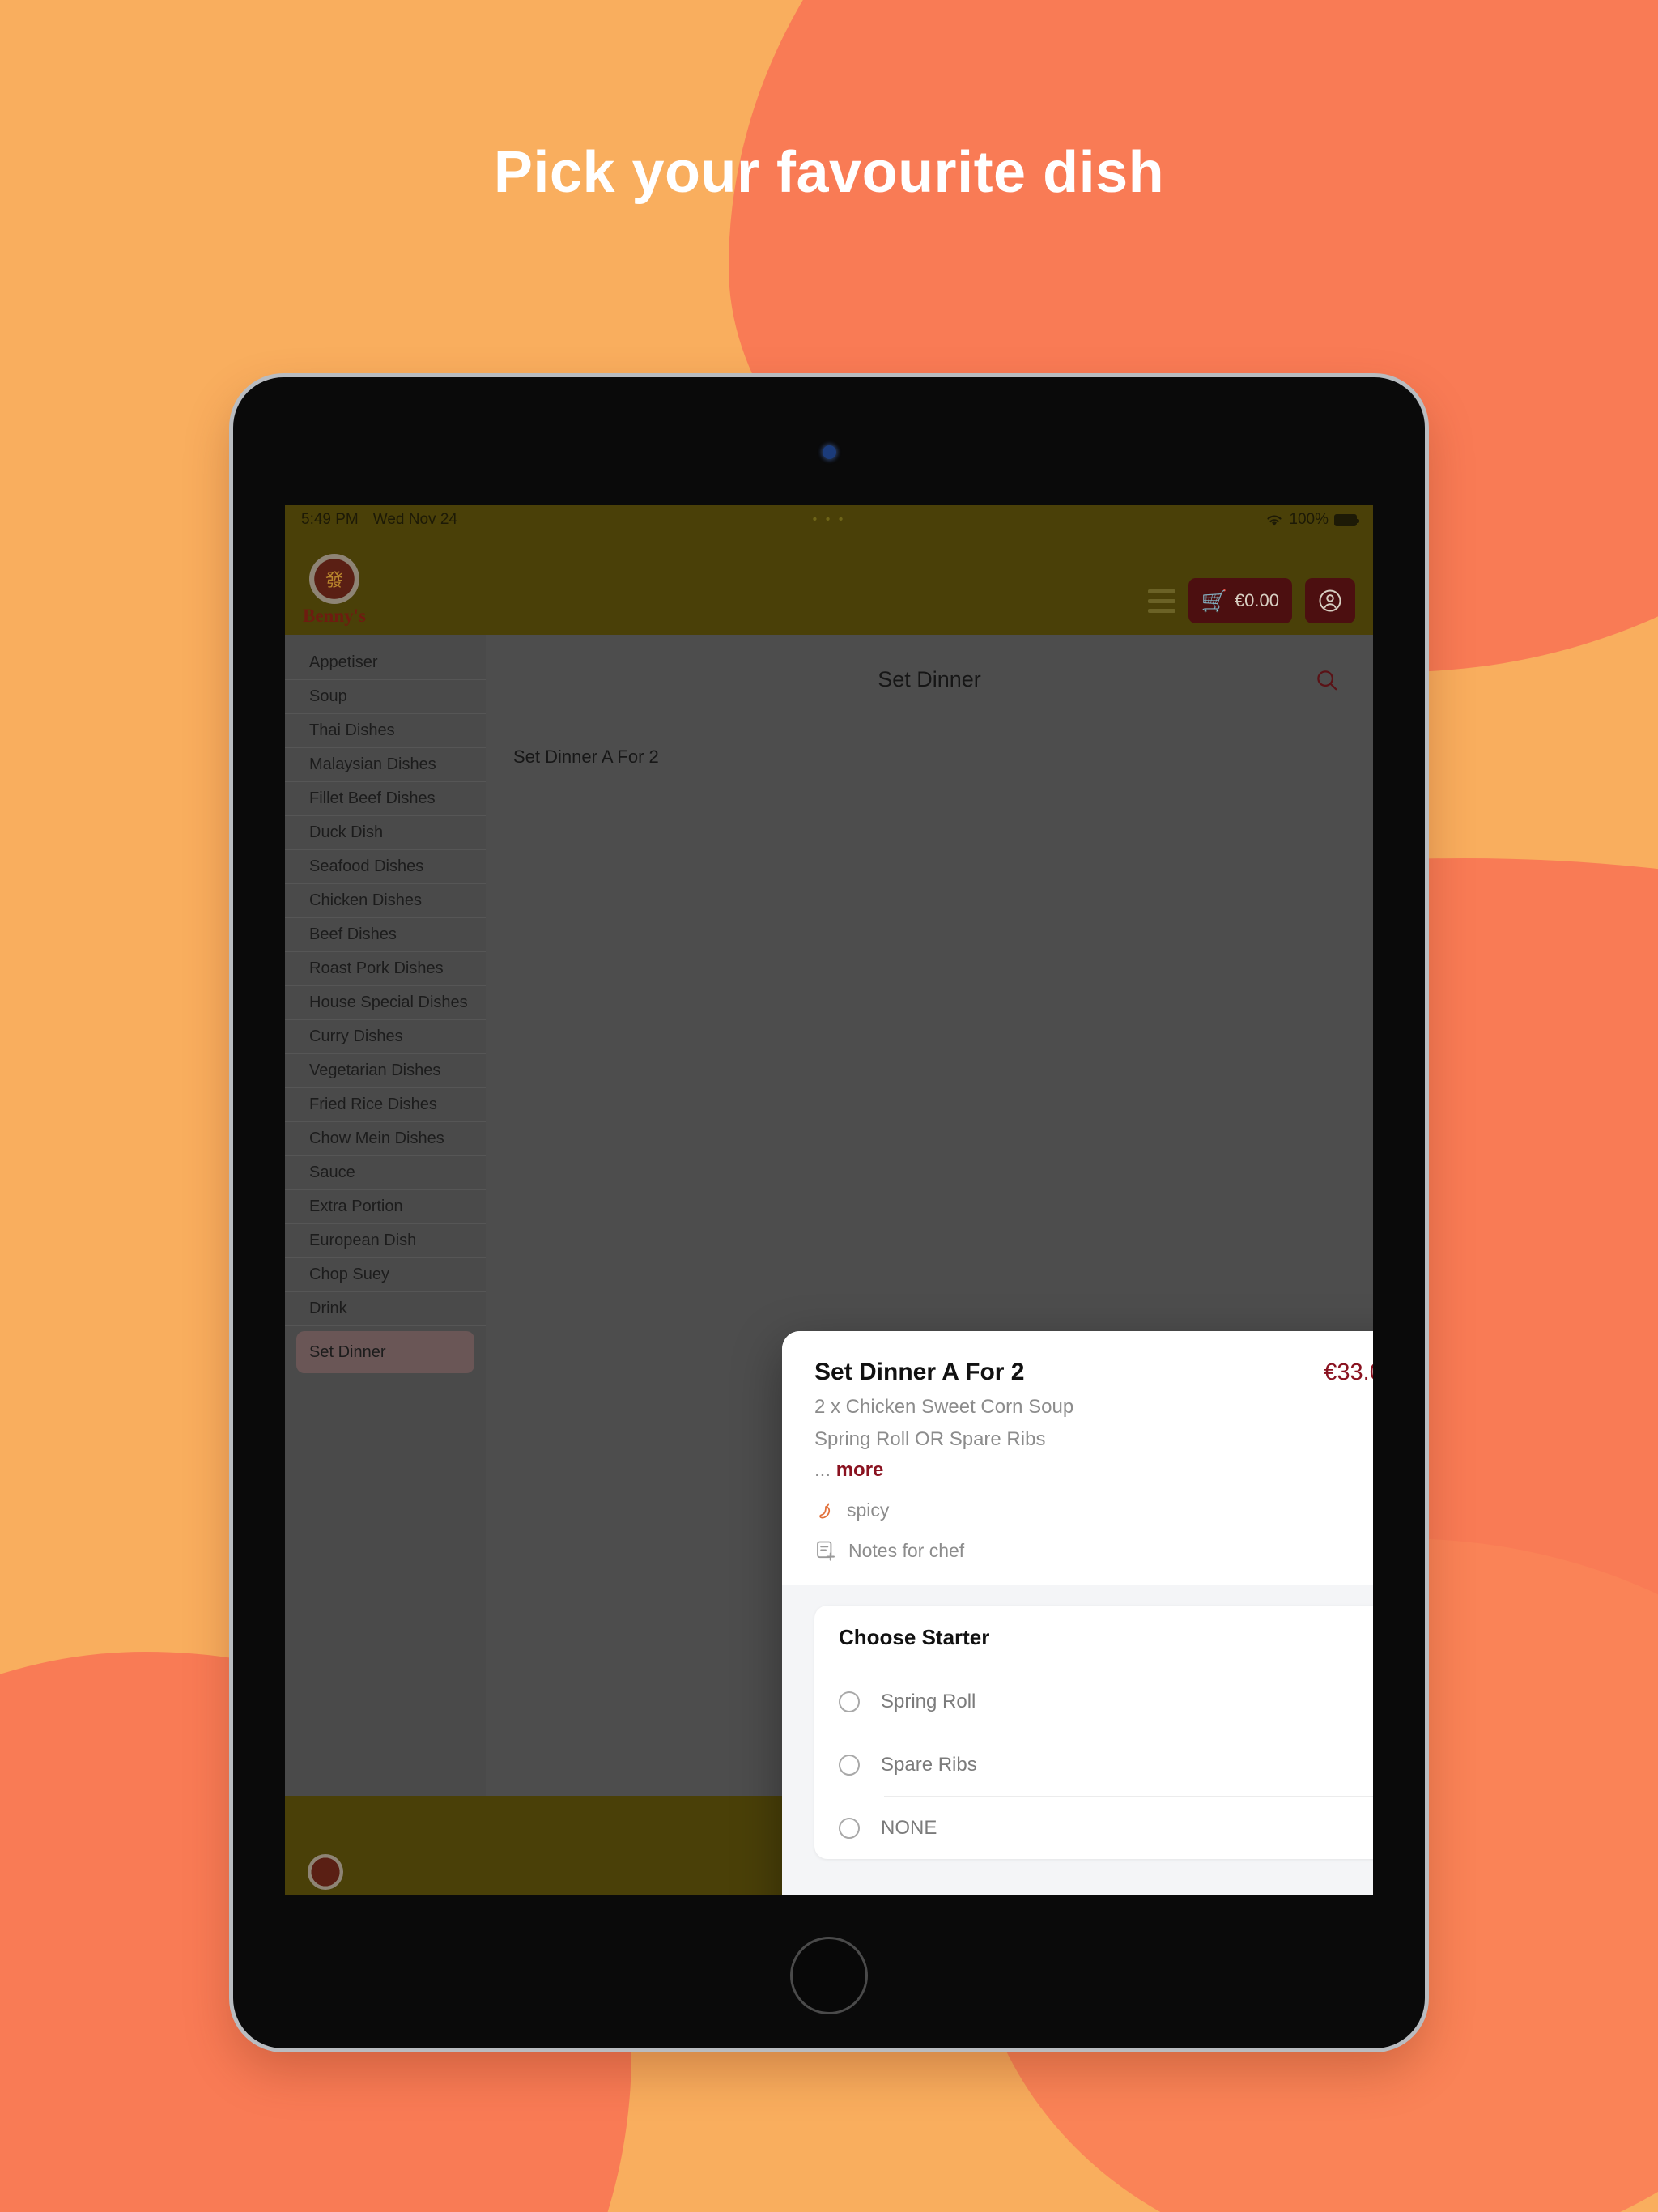 The image size is (1658, 2212). Describe the element at coordinates (826, 1551) in the screenshot. I see `note-add-icon` at that location.